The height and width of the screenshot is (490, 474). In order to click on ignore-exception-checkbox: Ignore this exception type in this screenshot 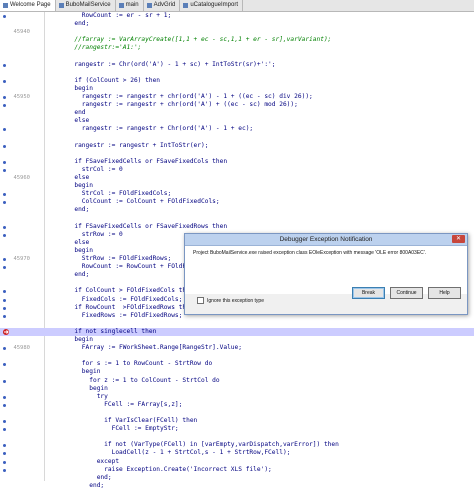, I will do `click(230, 300)`.